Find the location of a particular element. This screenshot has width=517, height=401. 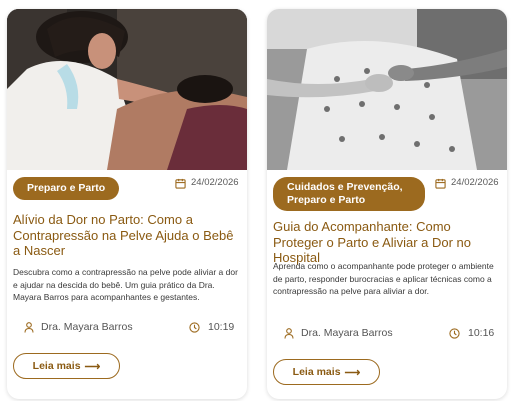

card-meta: Preparo e Parto 24/02/2026 is located at coordinates (127, 189).